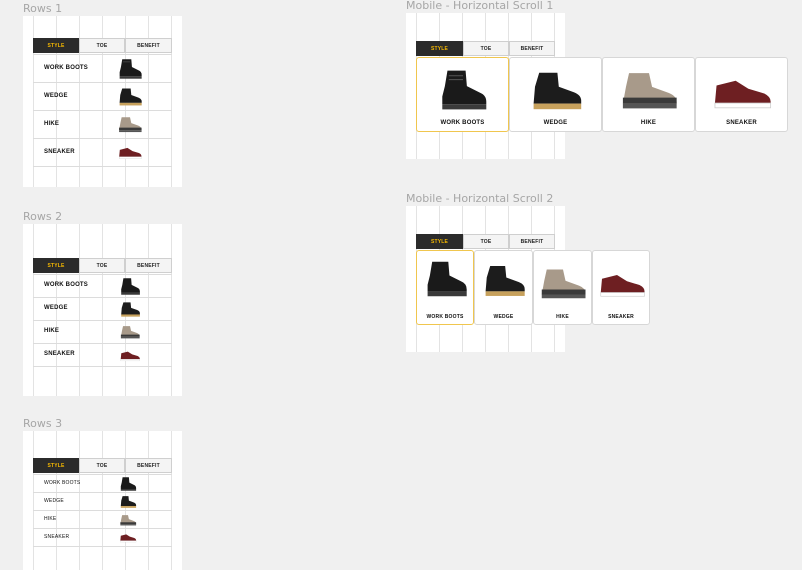  What do you see at coordinates (43, 423) in the screenshot?
I see `frame-label-rows-3: Rows 3` at bounding box center [43, 423].